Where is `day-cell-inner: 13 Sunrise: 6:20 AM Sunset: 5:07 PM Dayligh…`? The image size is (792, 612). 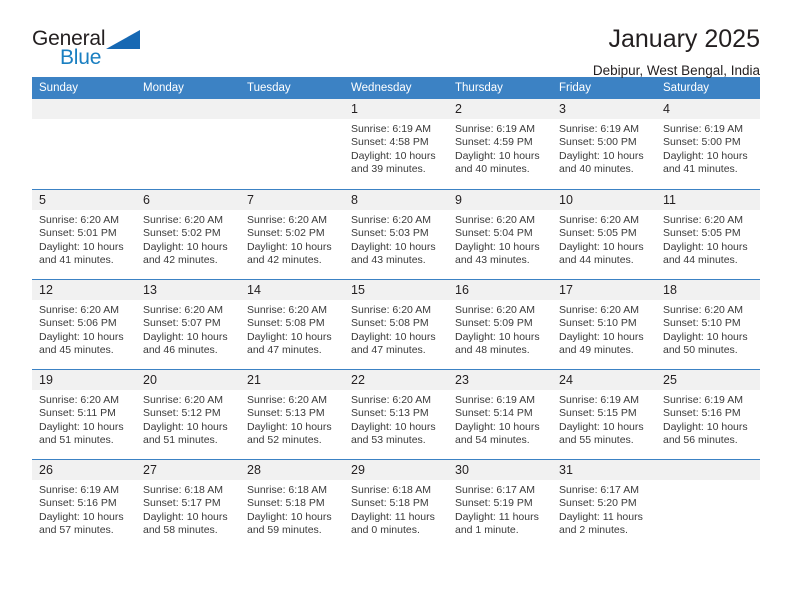 day-cell-inner: 13 Sunrise: 6:20 AM Sunset: 5:07 PM Dayligh… is located at coordinates (188, 324).